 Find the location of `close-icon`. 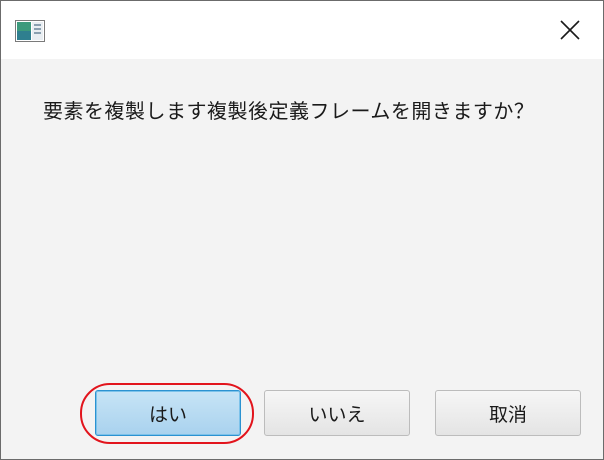

close-icon is located at coordinates (570, 30).